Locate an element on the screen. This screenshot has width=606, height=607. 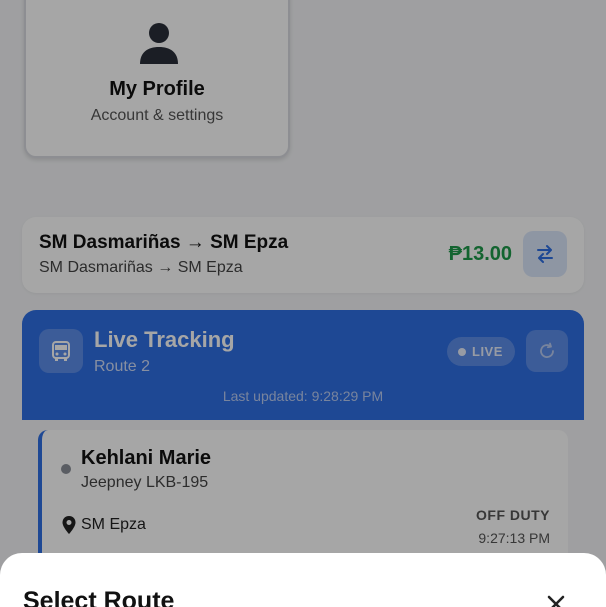
close-icon is located at coordinates (556, 601).